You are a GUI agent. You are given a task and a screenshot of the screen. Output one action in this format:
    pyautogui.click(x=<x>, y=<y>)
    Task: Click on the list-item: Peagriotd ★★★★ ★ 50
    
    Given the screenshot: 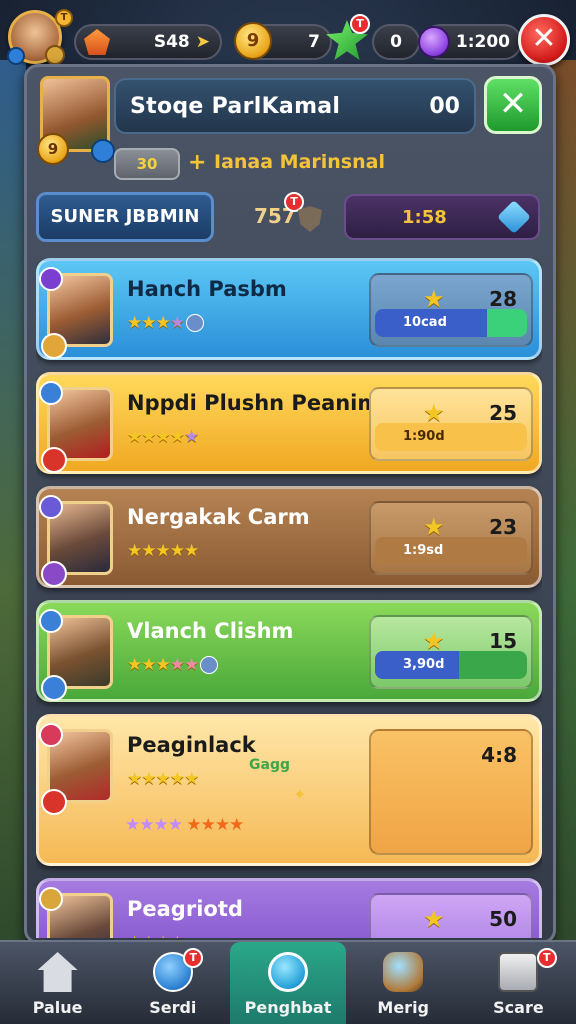 What is the action you would take?
    pyautogui.click(x=289, y=908)
    